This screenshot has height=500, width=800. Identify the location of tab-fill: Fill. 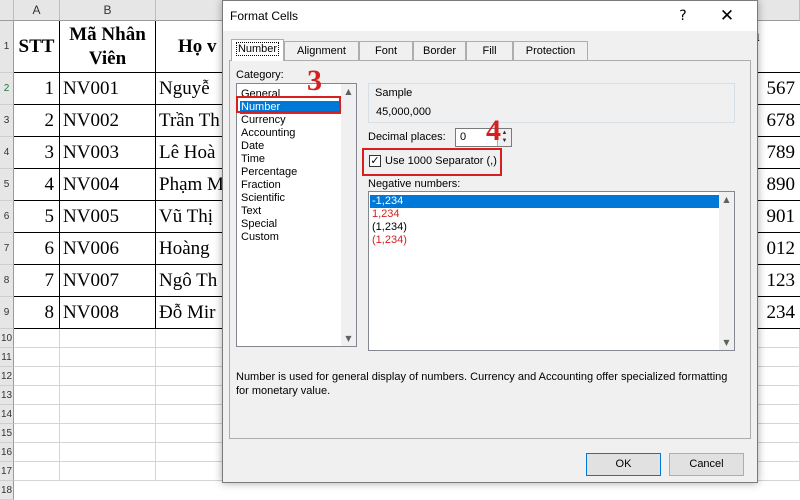
(489, 50).